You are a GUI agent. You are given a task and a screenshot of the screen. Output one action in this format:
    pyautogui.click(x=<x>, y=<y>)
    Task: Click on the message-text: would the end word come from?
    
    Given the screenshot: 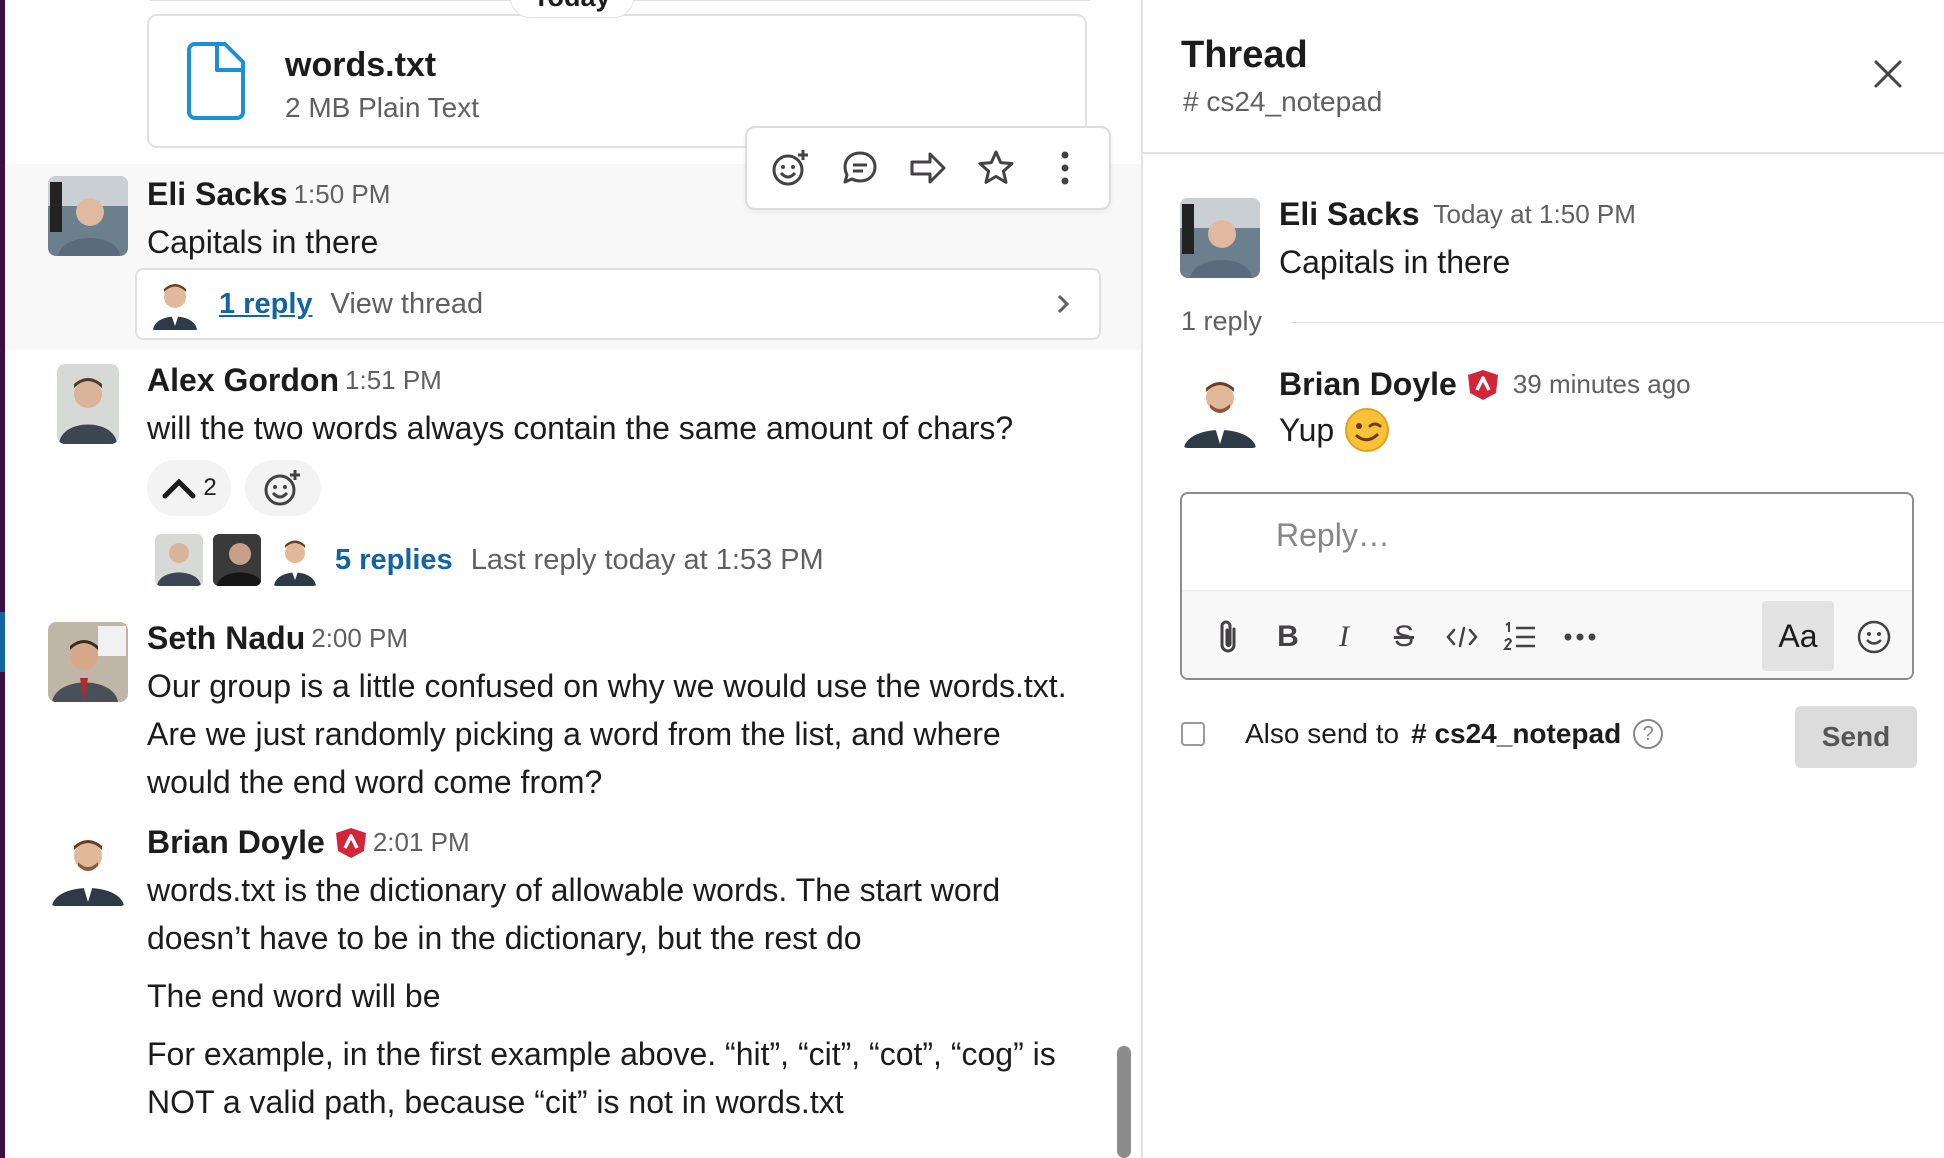 What is the action you would take?
    pyautogui.click(x=375, y=782)
    